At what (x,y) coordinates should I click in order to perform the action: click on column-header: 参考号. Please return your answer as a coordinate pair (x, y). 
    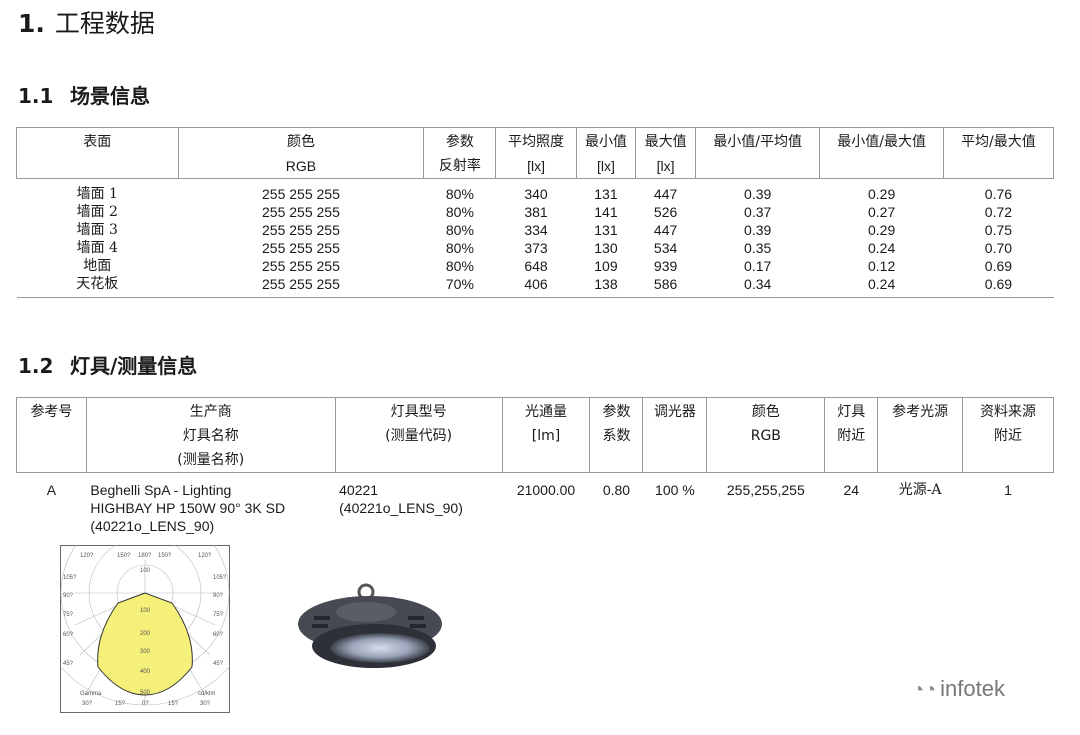
    Looking at the image, I should click on (51, 435).